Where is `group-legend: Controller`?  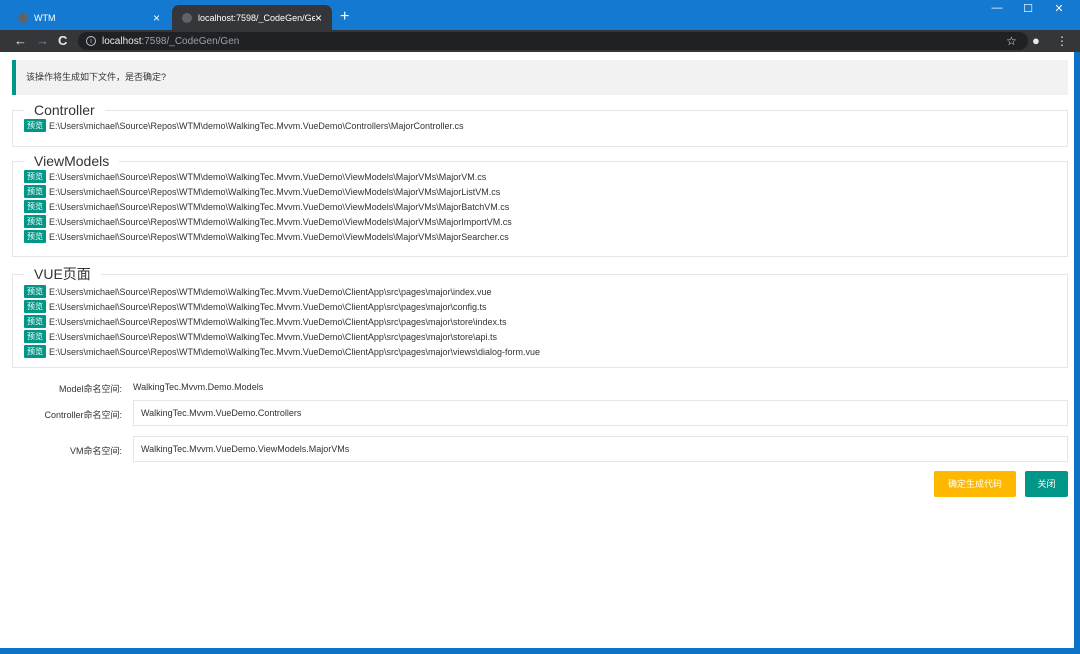 group-legend: Controller is located at coordinates (64, 110).